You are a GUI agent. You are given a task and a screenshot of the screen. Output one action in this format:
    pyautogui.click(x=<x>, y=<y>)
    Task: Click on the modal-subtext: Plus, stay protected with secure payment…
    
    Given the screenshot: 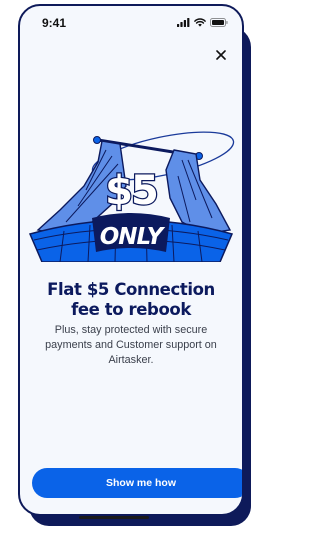 What is the action you would take?
    pyautogui.click(x=131, y=345)
    